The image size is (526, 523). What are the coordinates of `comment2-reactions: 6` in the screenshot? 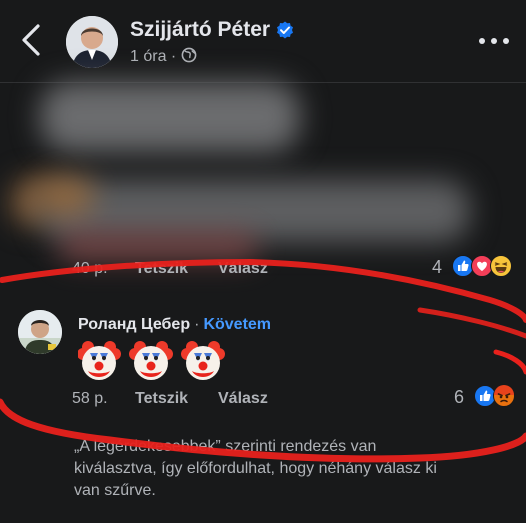 It's located at (489, 397).